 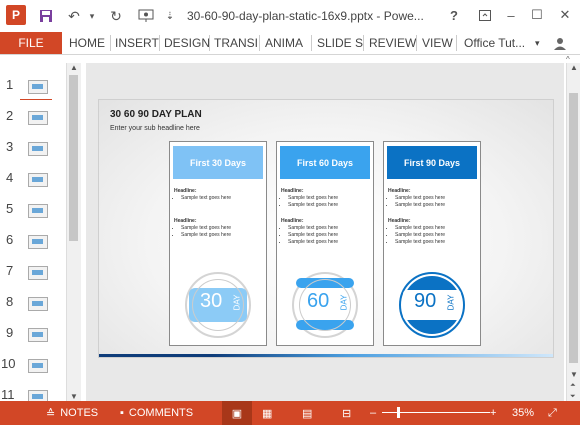 I want to click on close-button: ✕, so click(x=565, y=15).